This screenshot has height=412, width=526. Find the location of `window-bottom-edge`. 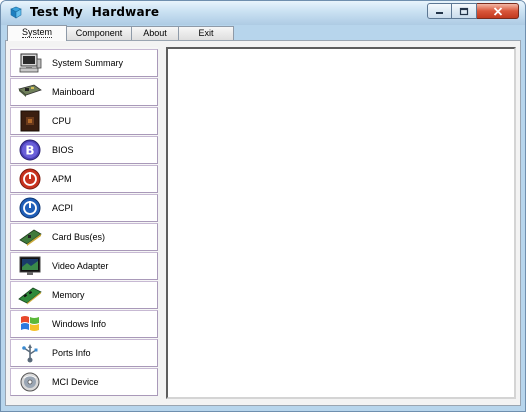

window-bottom-edge is located at coordinates (263, 409).